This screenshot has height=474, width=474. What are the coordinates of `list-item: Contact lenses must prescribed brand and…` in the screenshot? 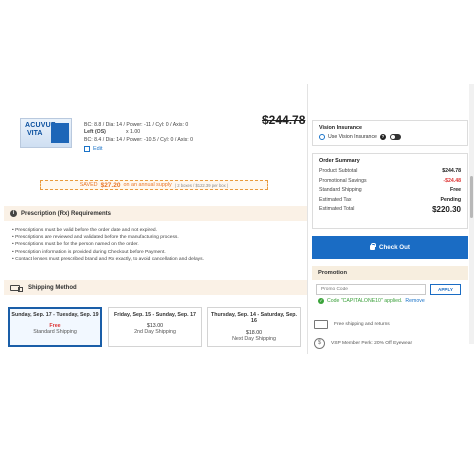 It's located at (108, 259).